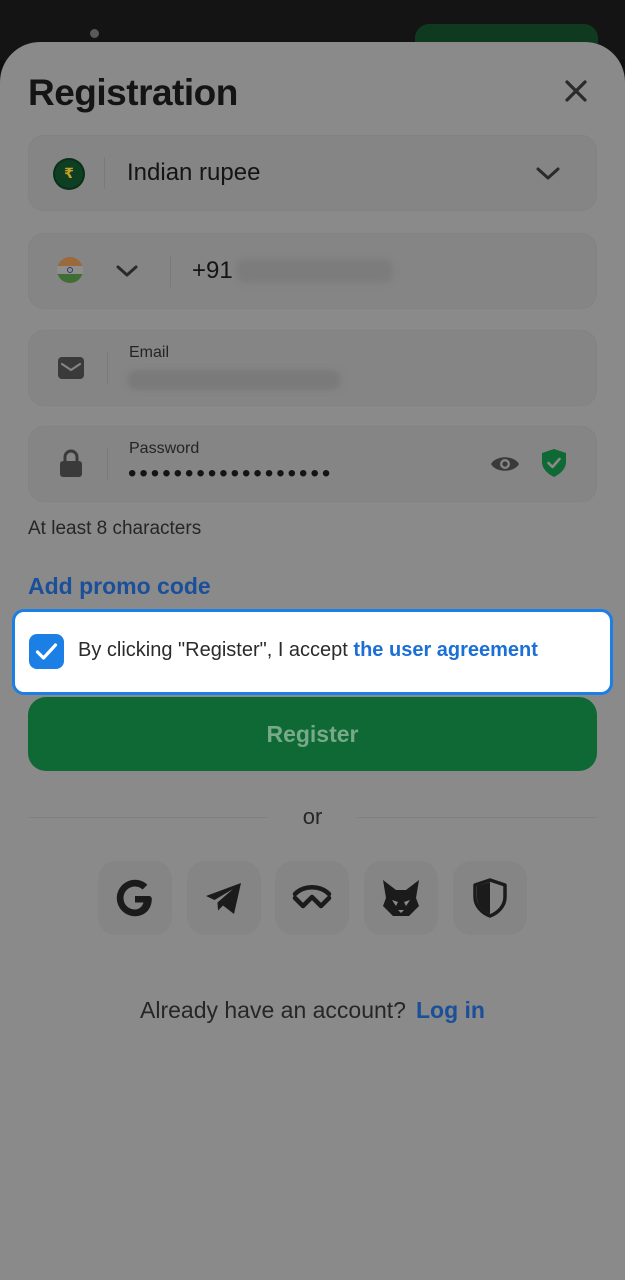 The width and height of the screenshot is (625, 1280). What do you see at coordinates (445, 650) in the screenshot?
I see `user-agreement-link: the user agreement` at bounding box center [445, 650].